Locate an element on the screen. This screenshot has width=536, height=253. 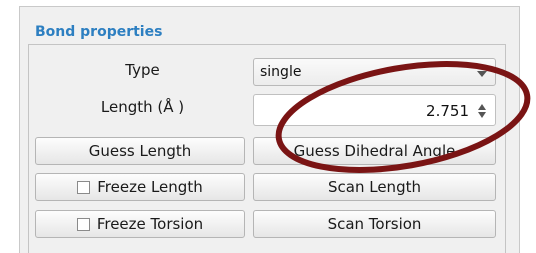
scan-length-button: Scan Length is located at coordinates (374, 187).